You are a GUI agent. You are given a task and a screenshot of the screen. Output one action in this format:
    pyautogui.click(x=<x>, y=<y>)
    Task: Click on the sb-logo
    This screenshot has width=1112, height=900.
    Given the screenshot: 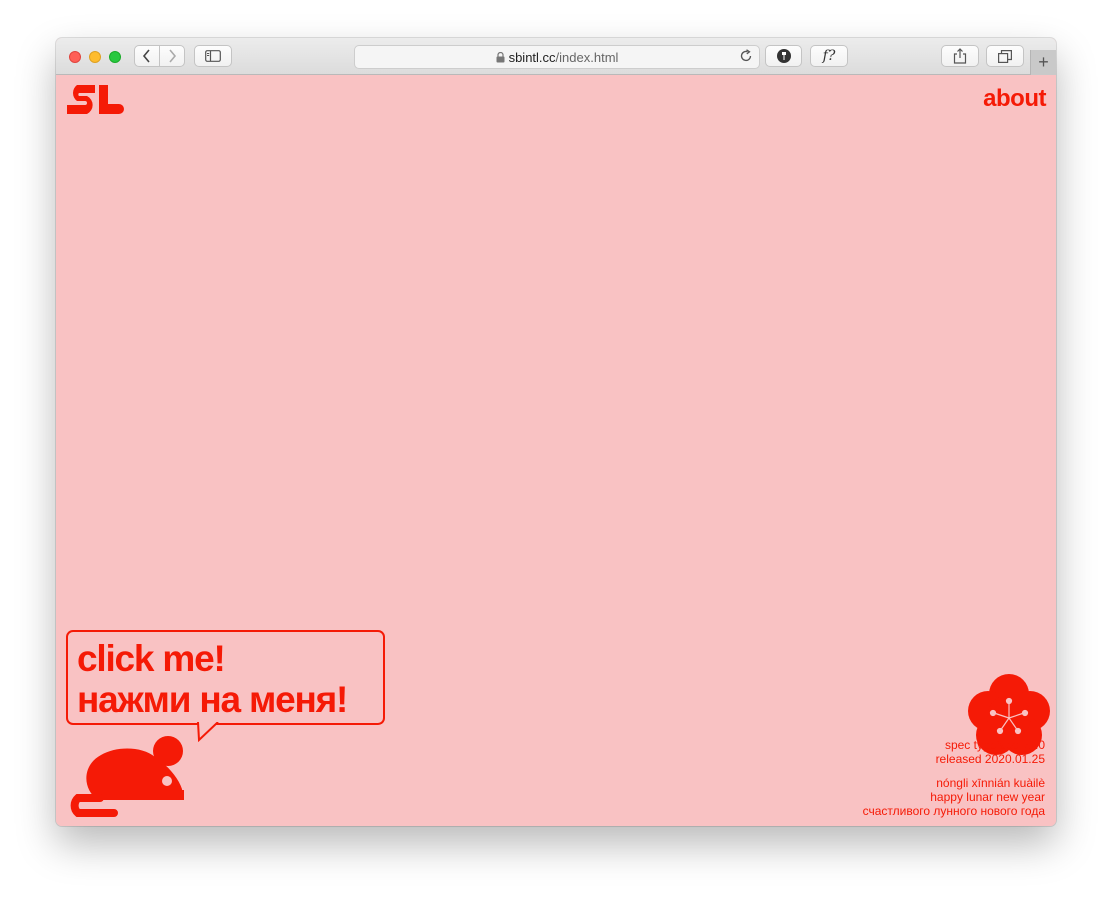 What is the action you would take?
    pyautogui.click(x=97, y=102)
    